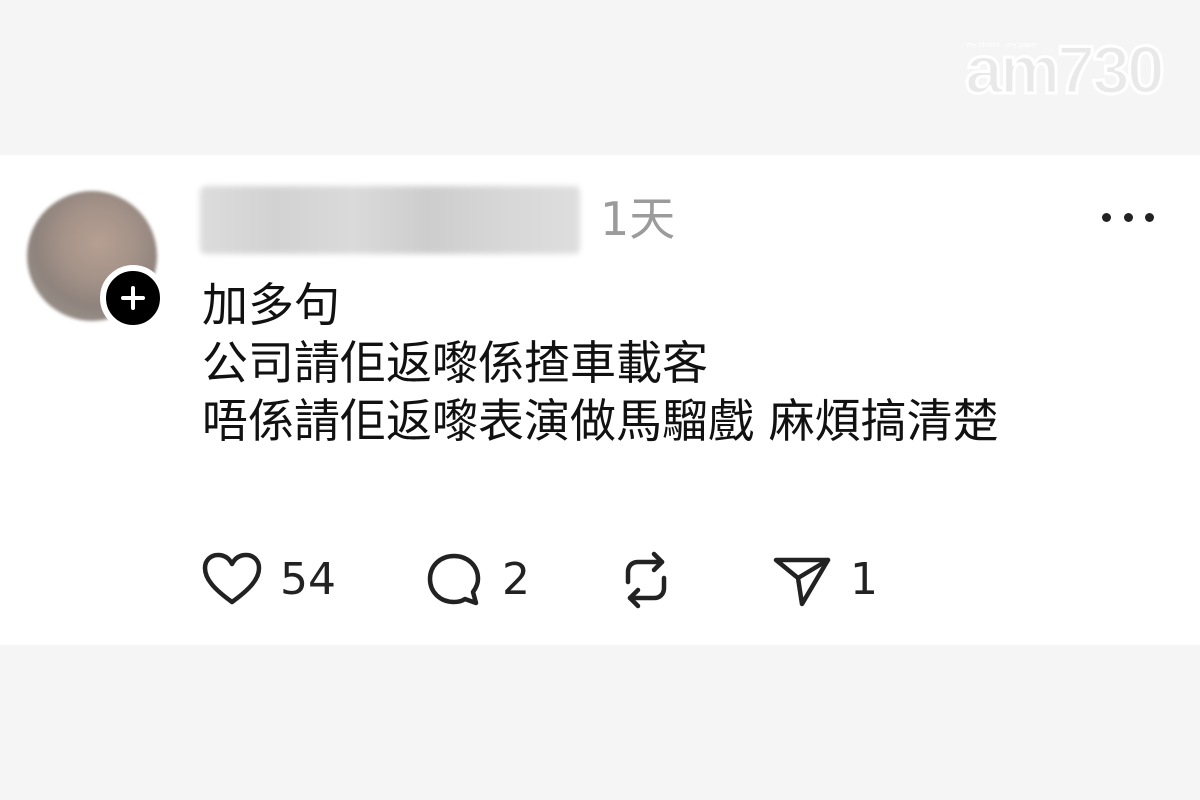  Describe the element at coordinates (232, 578) in the screenshot. I see `heart-icon` at that location.